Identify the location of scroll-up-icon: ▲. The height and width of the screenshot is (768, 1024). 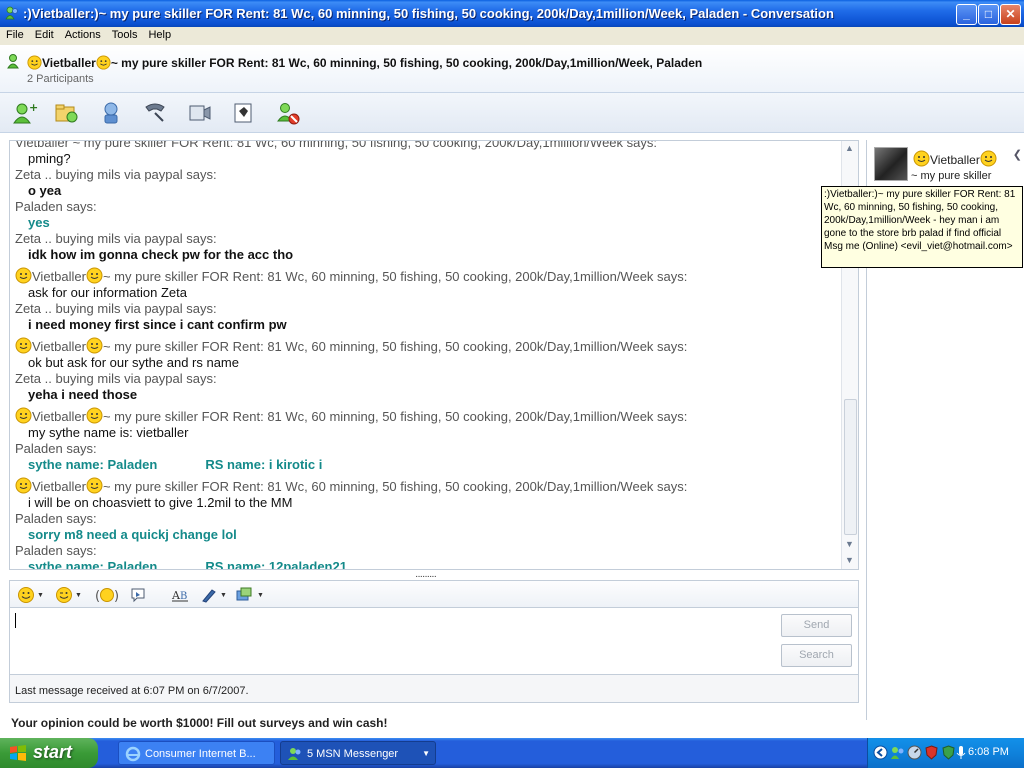
(849, 148).